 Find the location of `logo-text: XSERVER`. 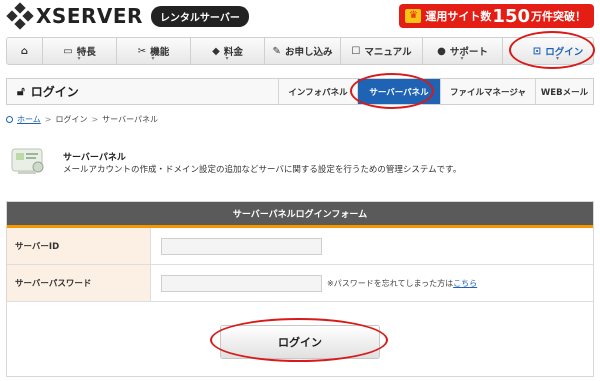

logo-text: XSERVER is located at coordinates (89, 16).